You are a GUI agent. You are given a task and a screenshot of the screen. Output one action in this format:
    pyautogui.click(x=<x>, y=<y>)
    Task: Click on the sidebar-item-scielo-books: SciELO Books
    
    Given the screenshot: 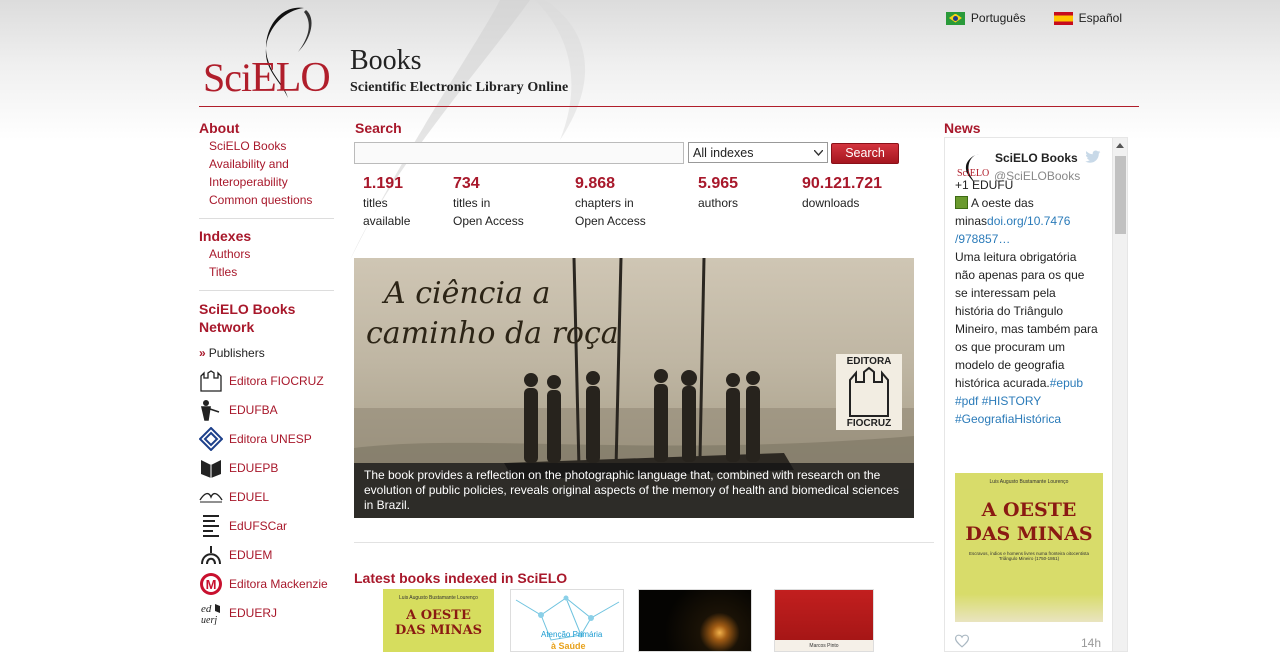 What is the action you would take?
    pyautogui.click(x=266, y=146)
    